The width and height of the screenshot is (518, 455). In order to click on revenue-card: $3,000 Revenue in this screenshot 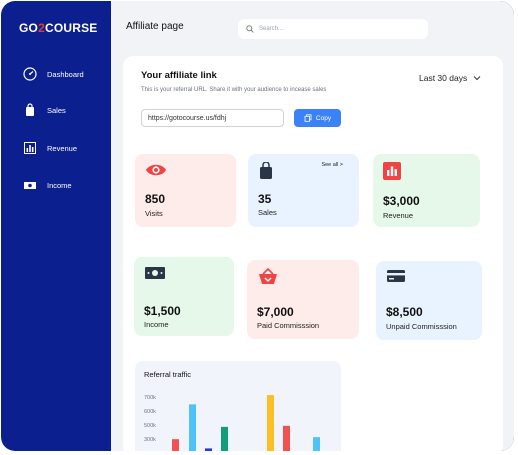, I will do `click(426, 190)`.